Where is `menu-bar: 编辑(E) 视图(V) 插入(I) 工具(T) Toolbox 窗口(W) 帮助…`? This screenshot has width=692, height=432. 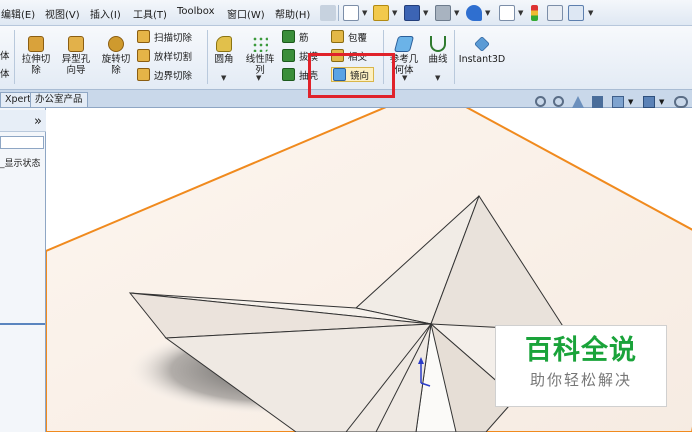 menu-bar: 编辑(E) 视图(V) 插入(I) 工具(T) Toolbox 窗口(W) 帮助… is located at coordinates (346, 13).